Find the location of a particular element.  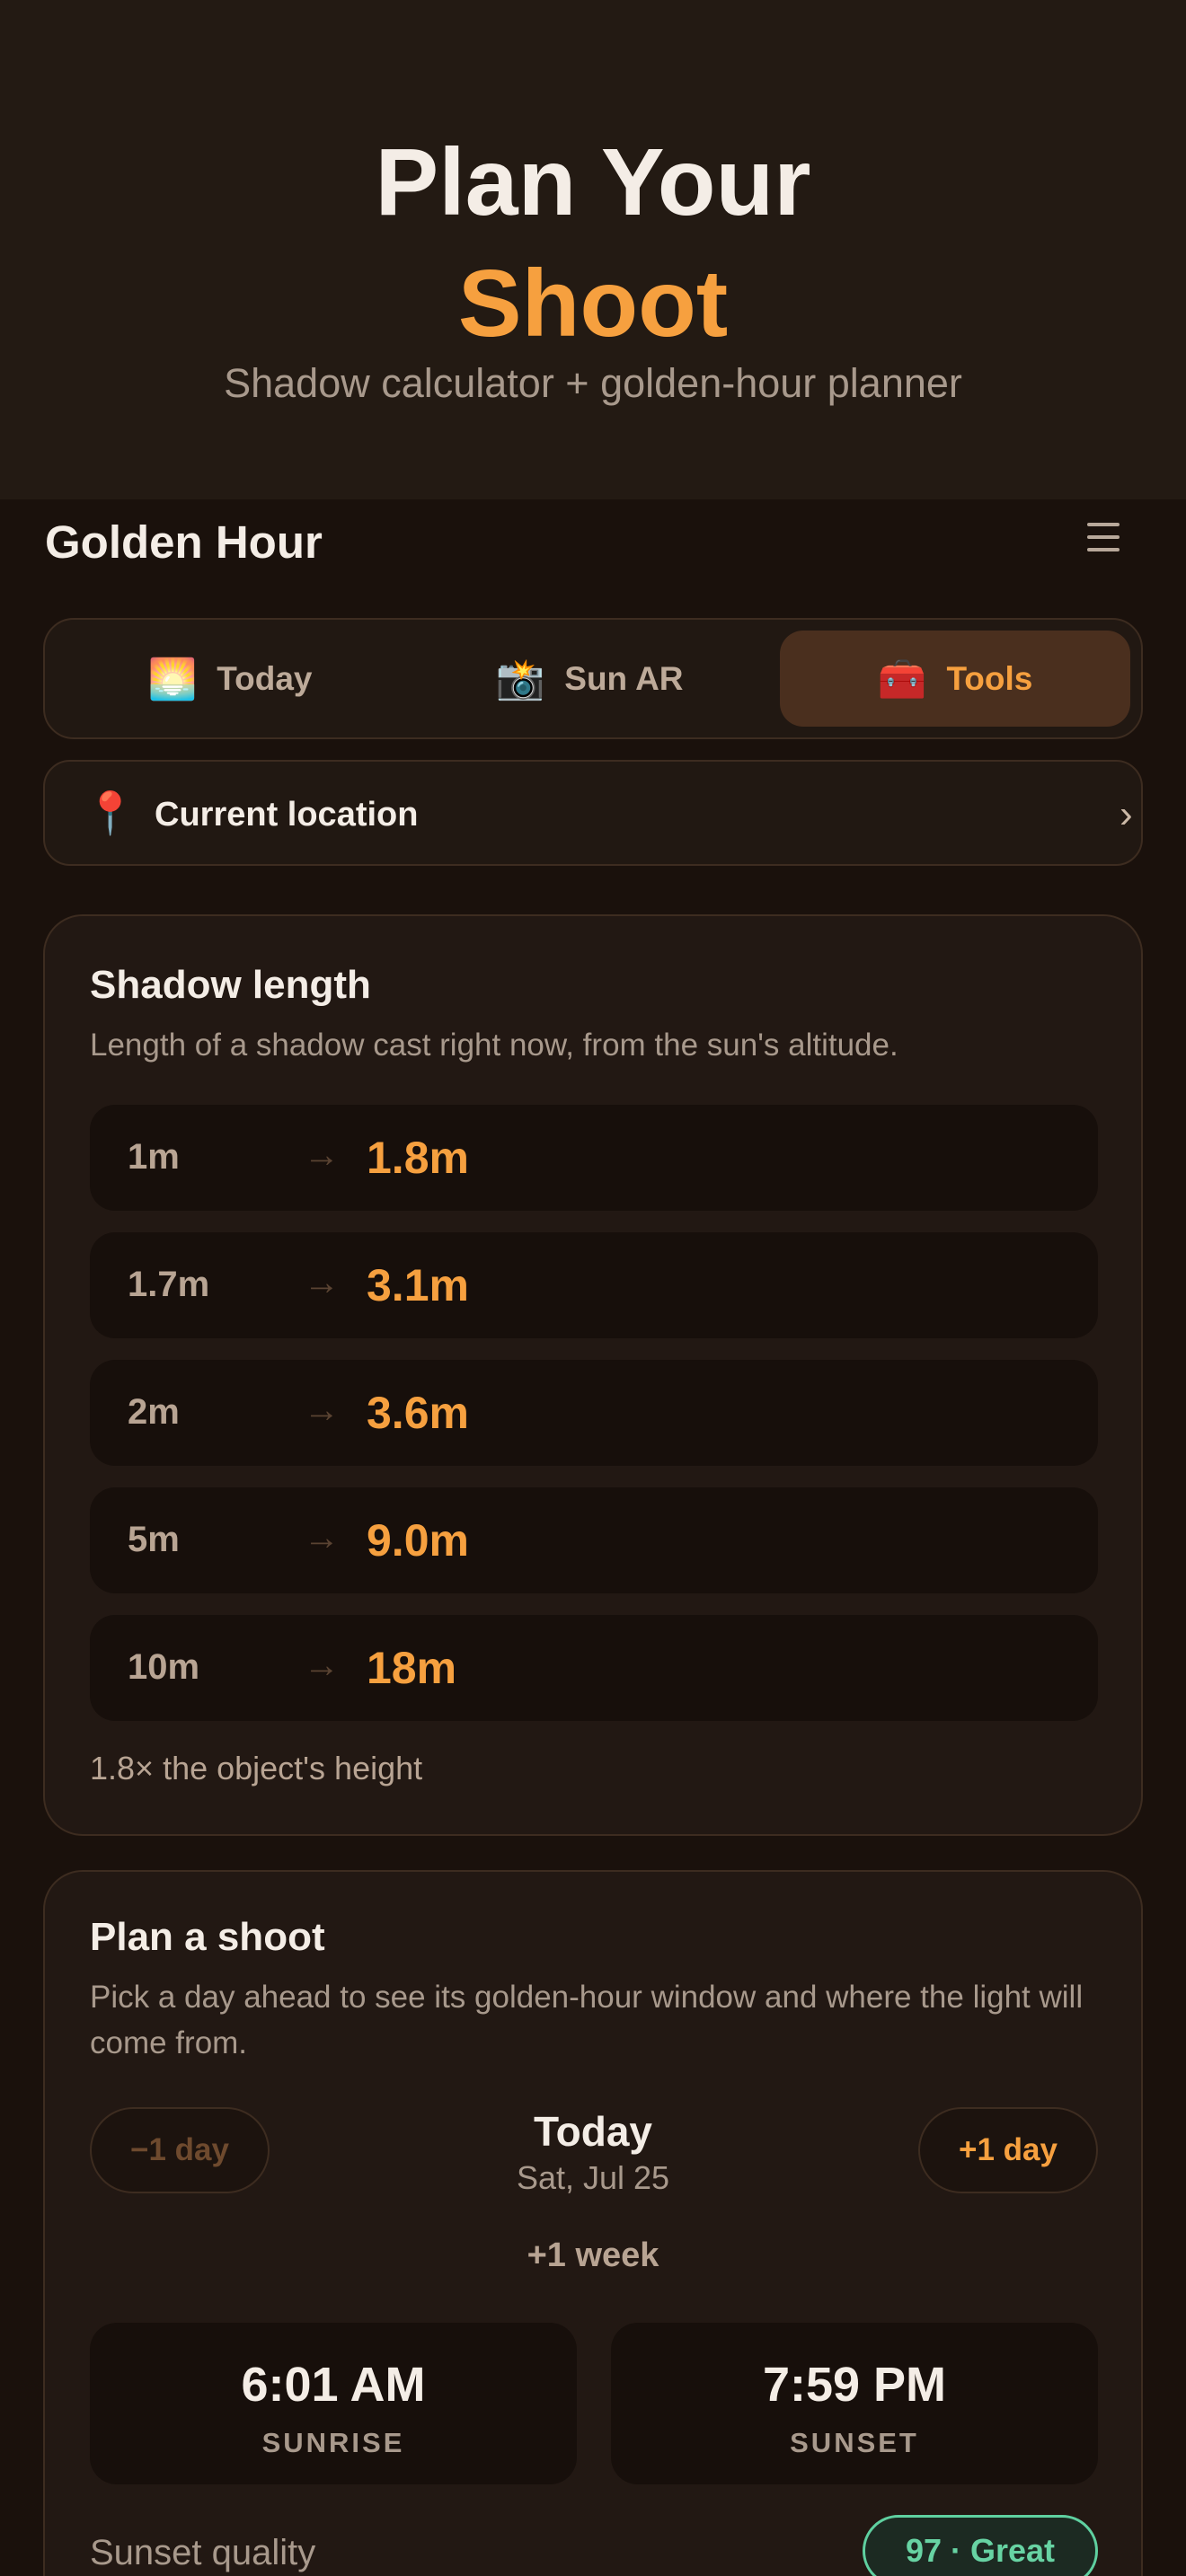

tab-tools-label: Tools is located at coordinates (989, 678).